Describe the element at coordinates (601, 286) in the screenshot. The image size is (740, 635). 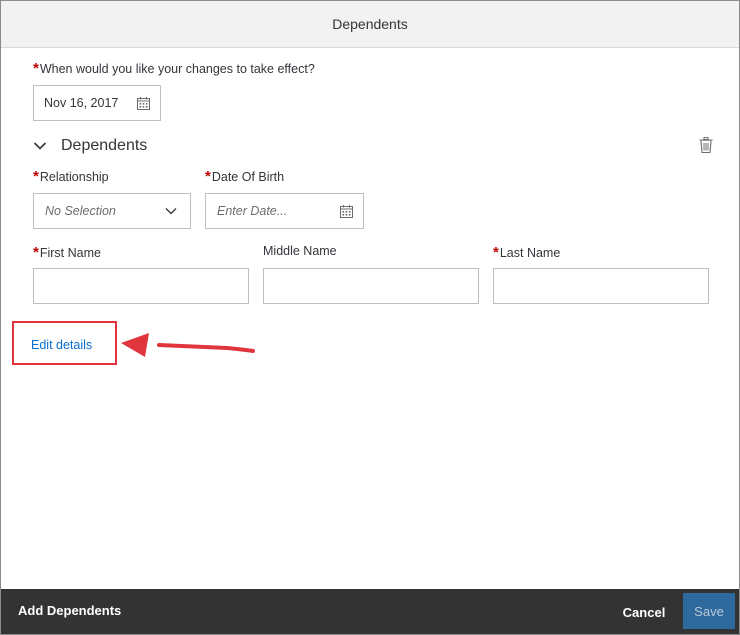
I see `last-name-input` at that location.